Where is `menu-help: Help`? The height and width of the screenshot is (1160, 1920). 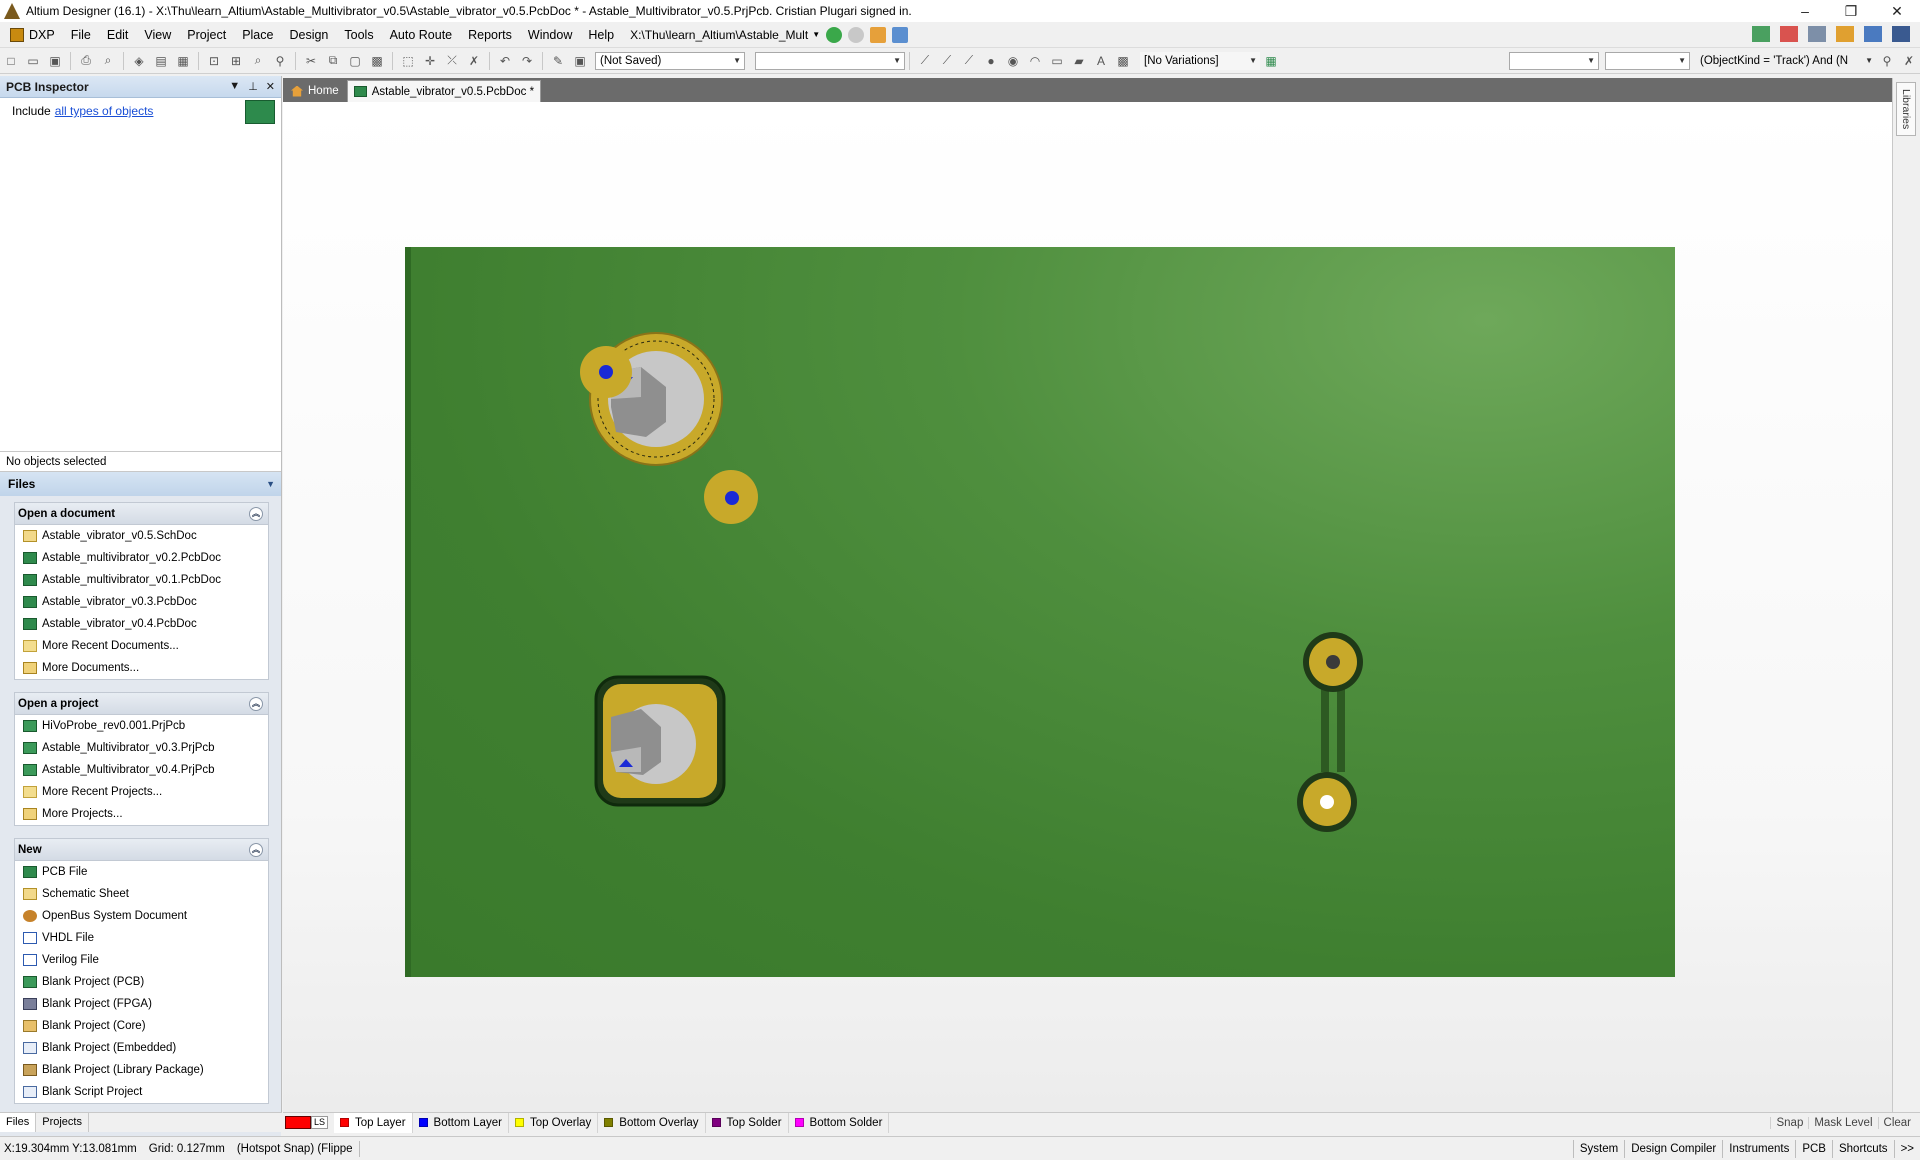 menu-help: Help is located at coordinates (601, 35).